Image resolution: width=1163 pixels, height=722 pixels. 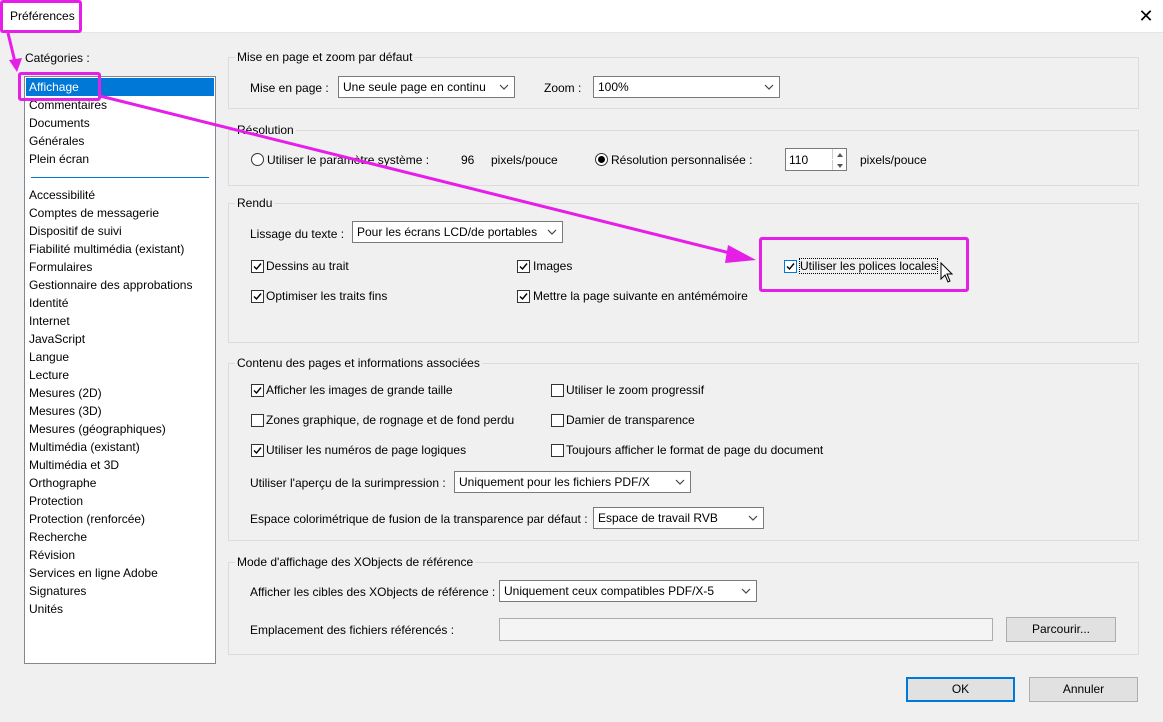 I want to click on annotation-arrow-title, so click(x=11, y=47).